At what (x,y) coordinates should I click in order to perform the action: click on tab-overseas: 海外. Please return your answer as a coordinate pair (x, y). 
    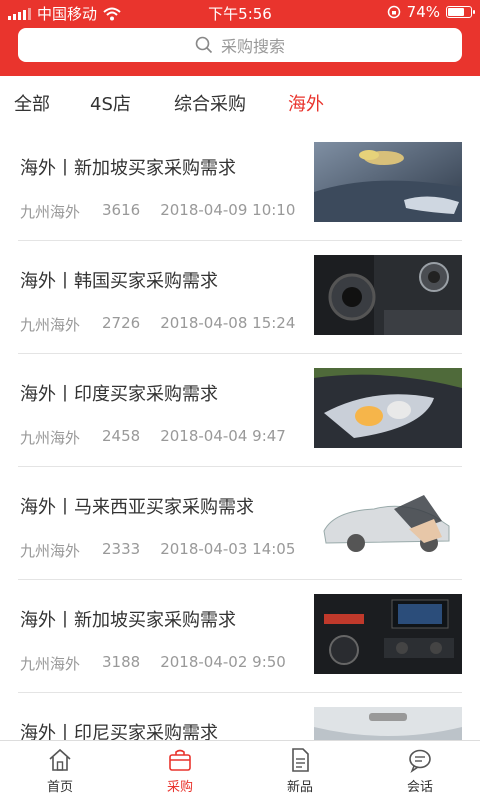
    Looking at the image, I should click on (306, 103).